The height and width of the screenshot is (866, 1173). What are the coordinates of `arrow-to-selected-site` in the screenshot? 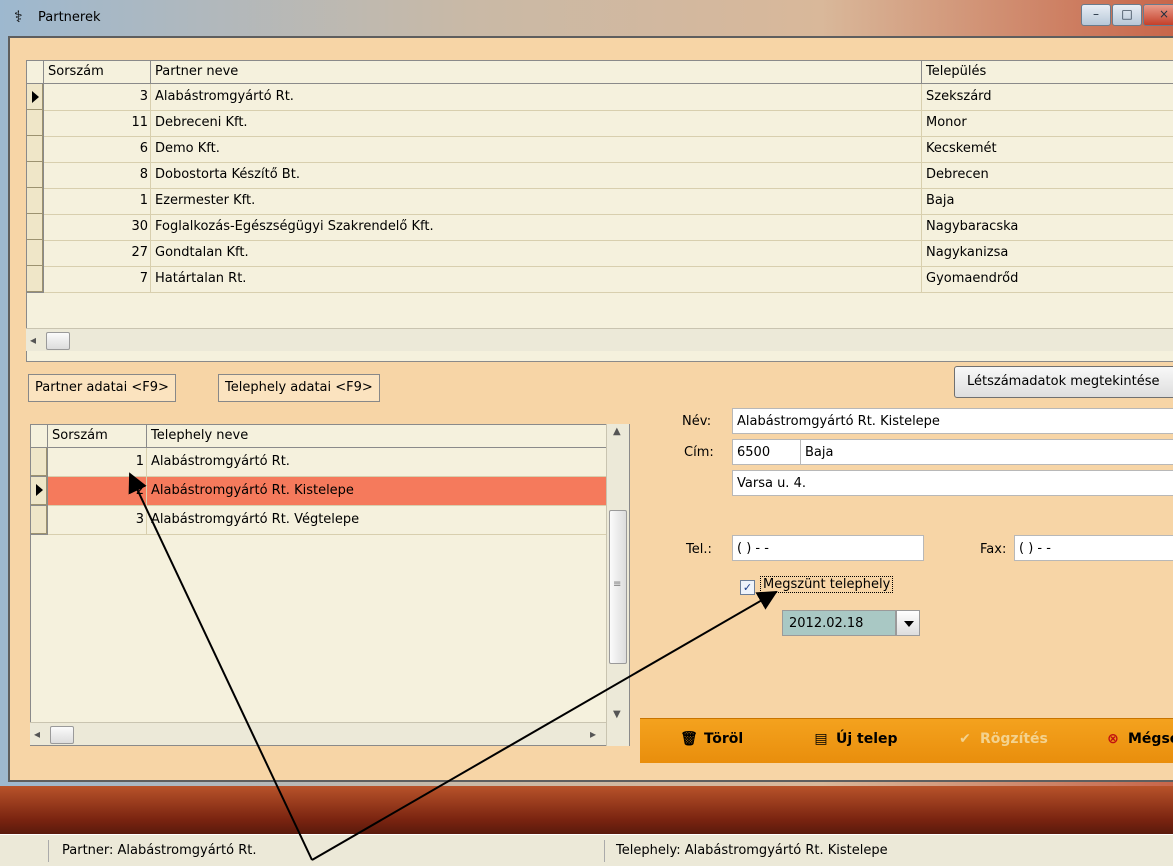 It's located at (220, 666).